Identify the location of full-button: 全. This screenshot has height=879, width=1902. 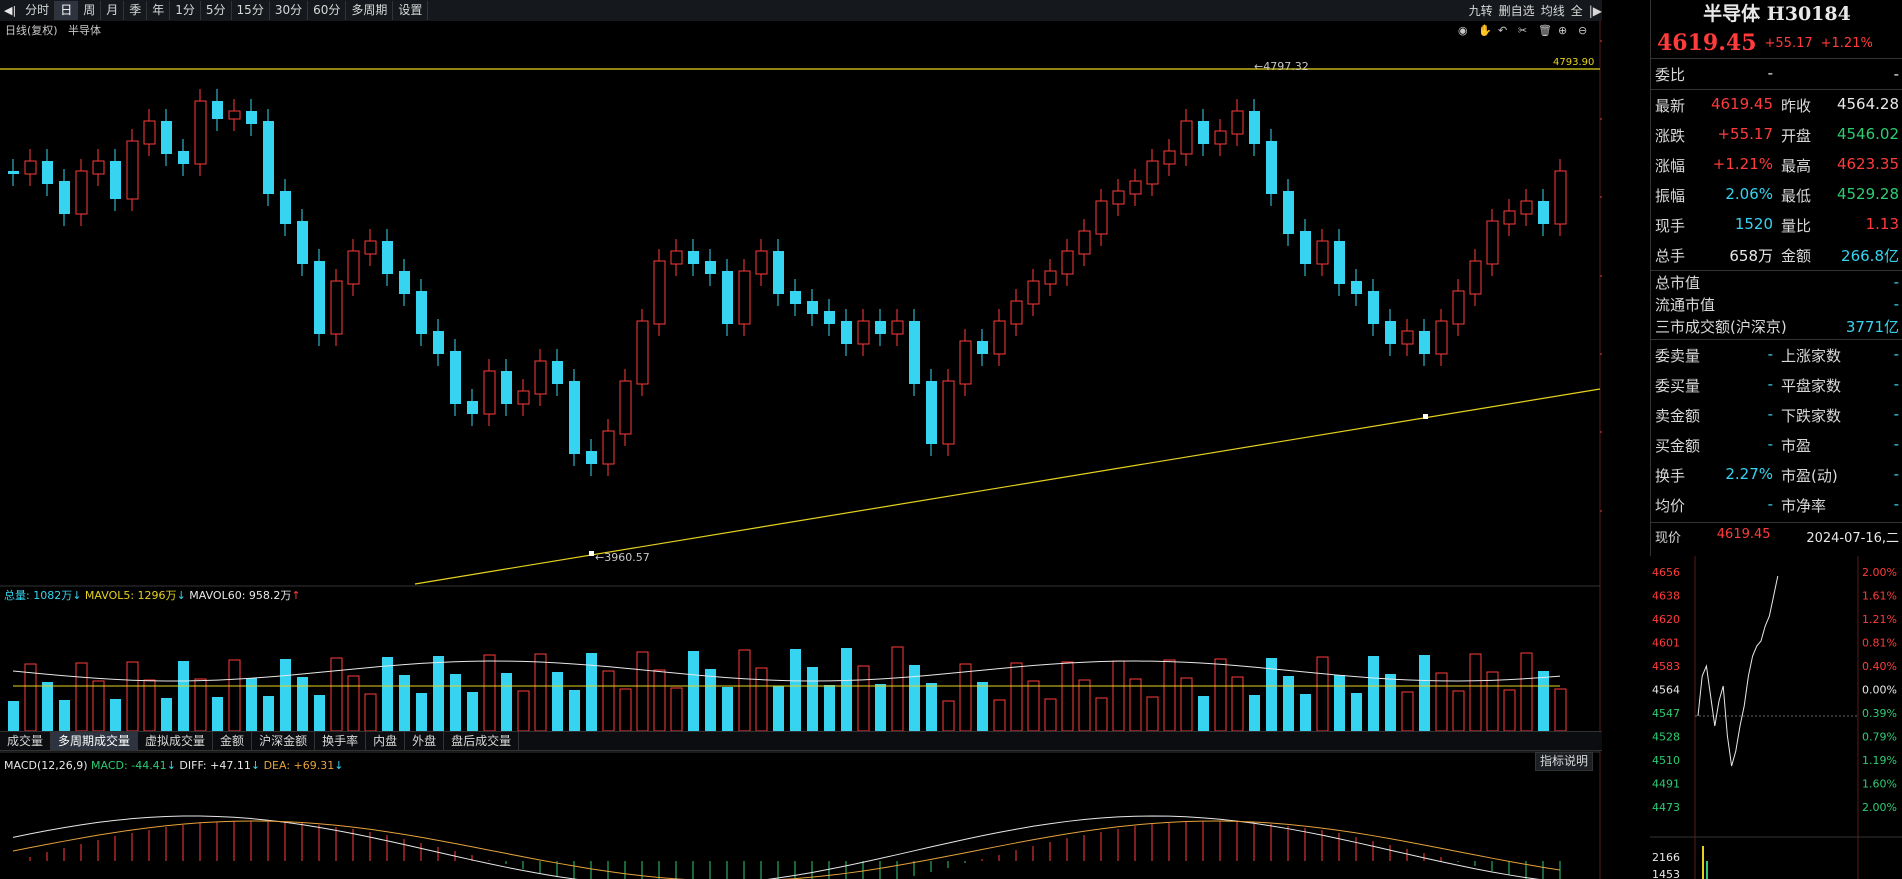
(1577, 10).